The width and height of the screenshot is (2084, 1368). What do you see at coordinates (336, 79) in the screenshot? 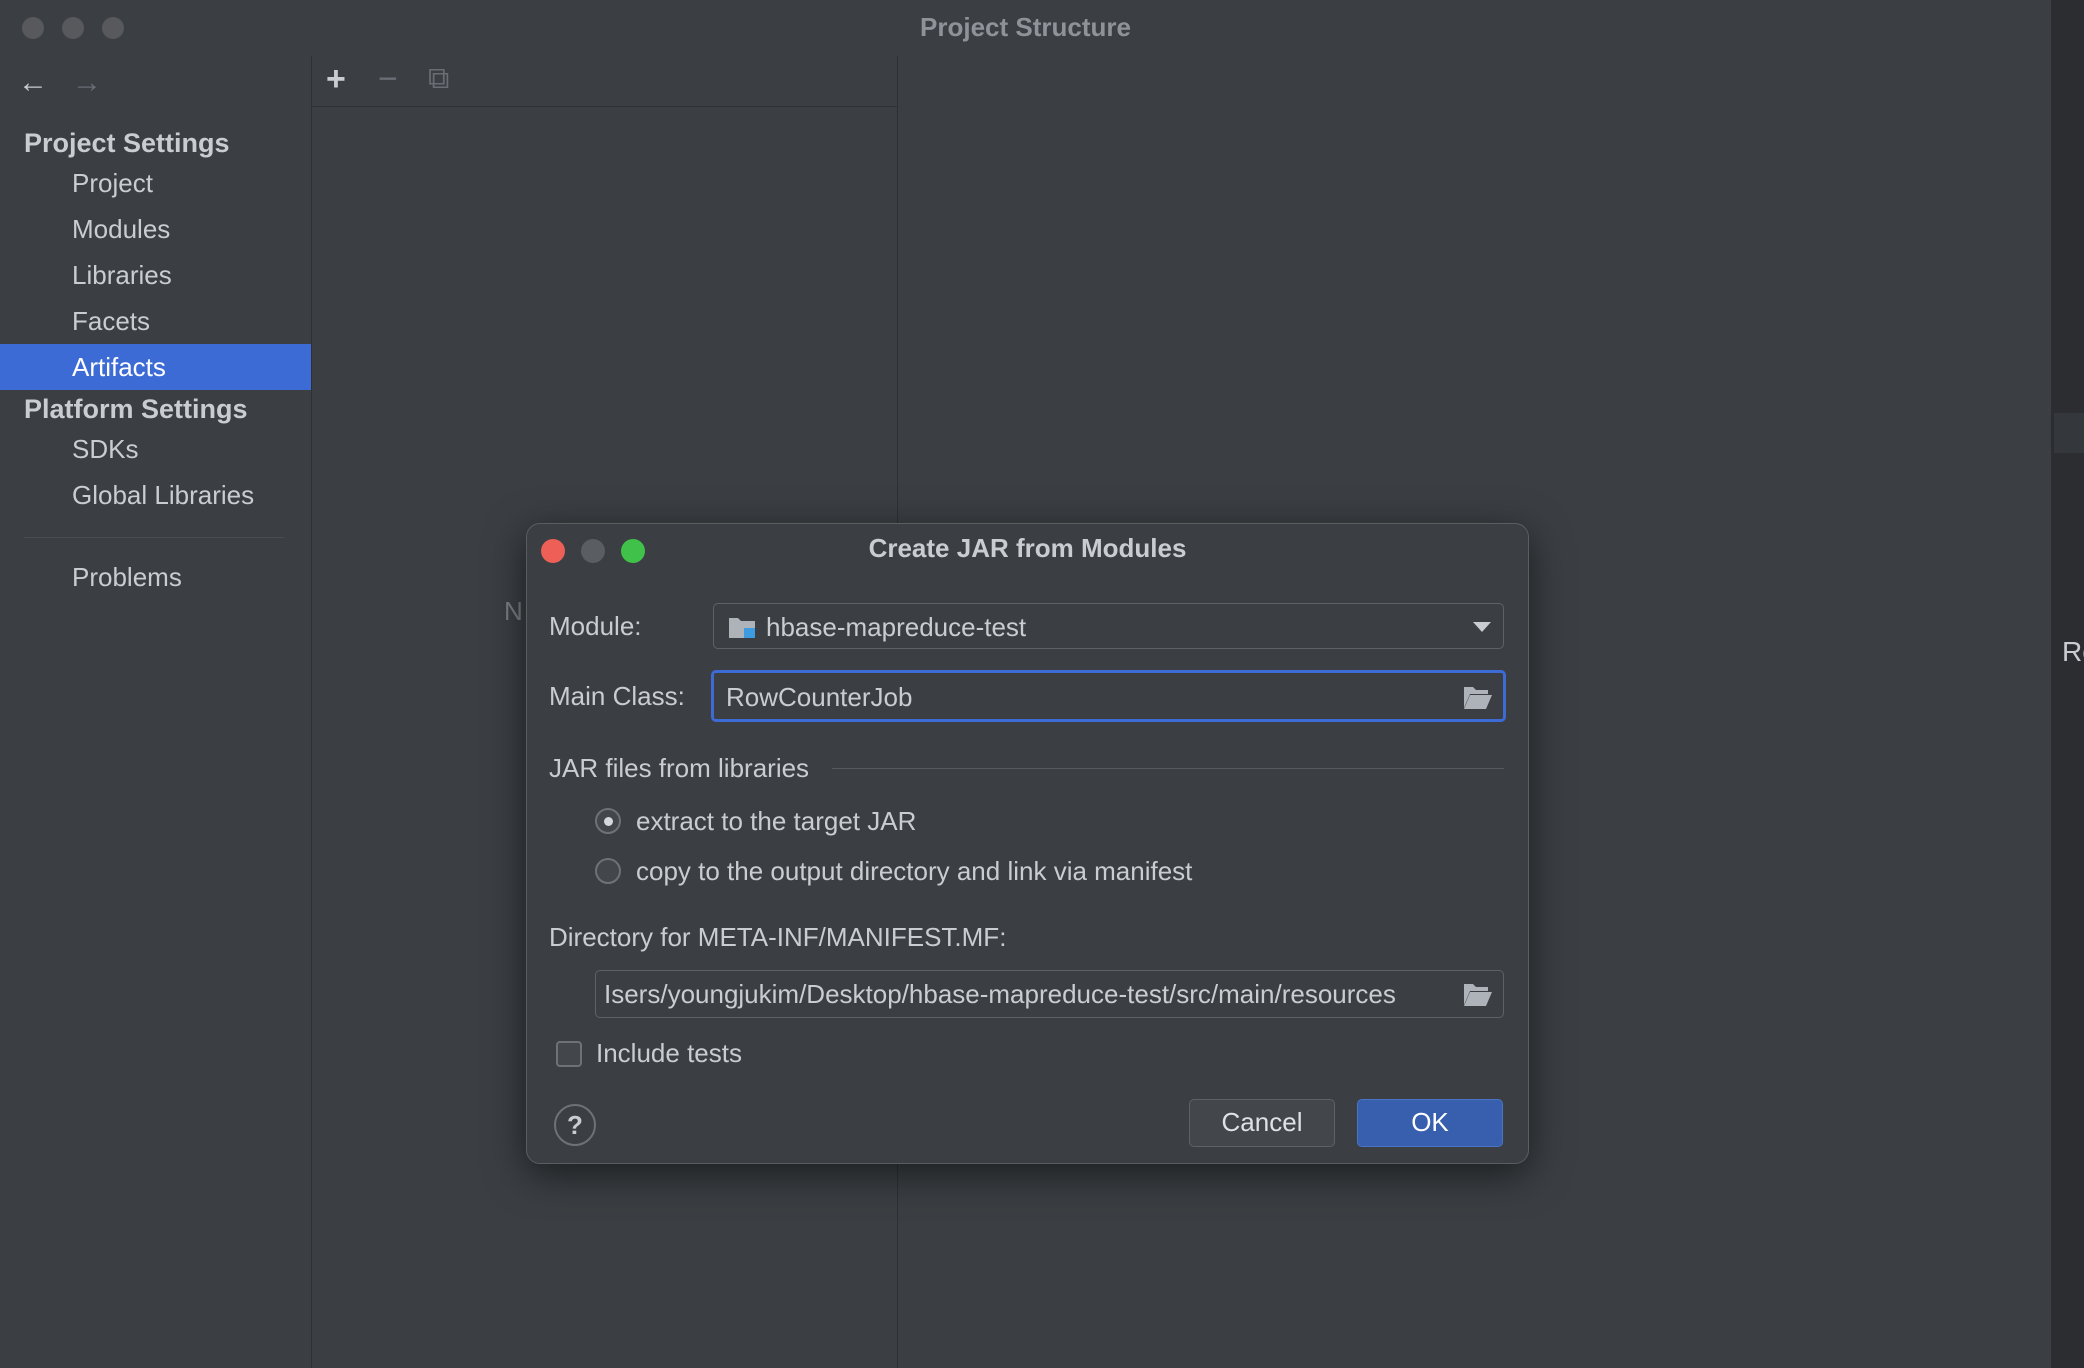
I see `add-icon: +` at bounding box center [336, 79].